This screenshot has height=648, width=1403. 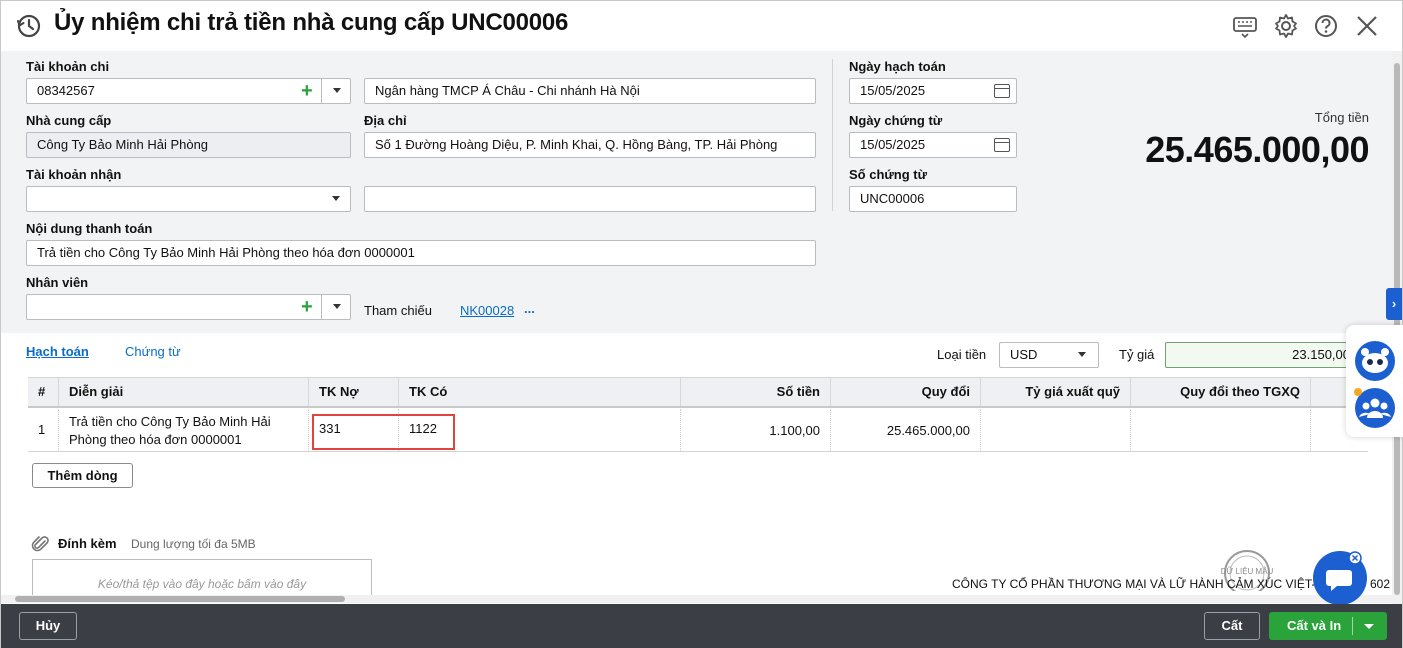 I want to click on gear-icon, so click(x=1286, y=26).